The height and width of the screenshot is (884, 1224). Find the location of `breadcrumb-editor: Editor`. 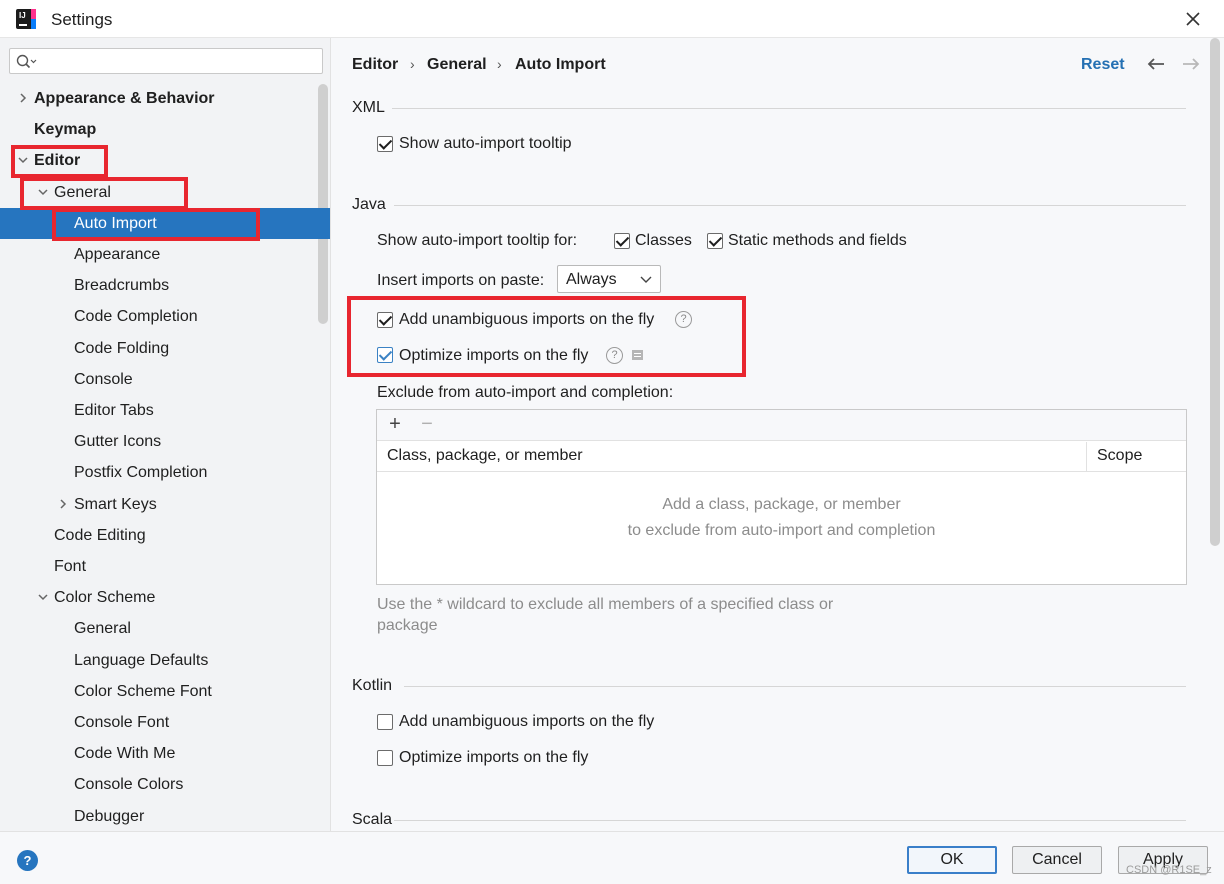

breadcrumb-editor: Editor is located at coordinates (375, 65).